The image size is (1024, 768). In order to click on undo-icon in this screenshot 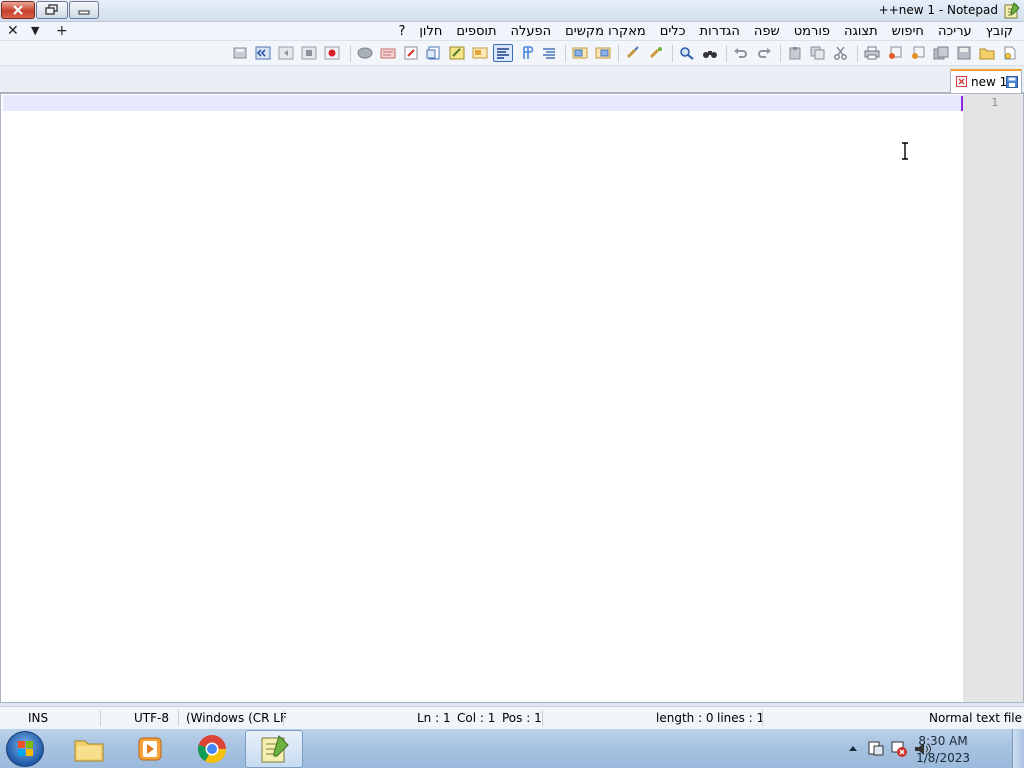, I will do `click(740, 53)`.